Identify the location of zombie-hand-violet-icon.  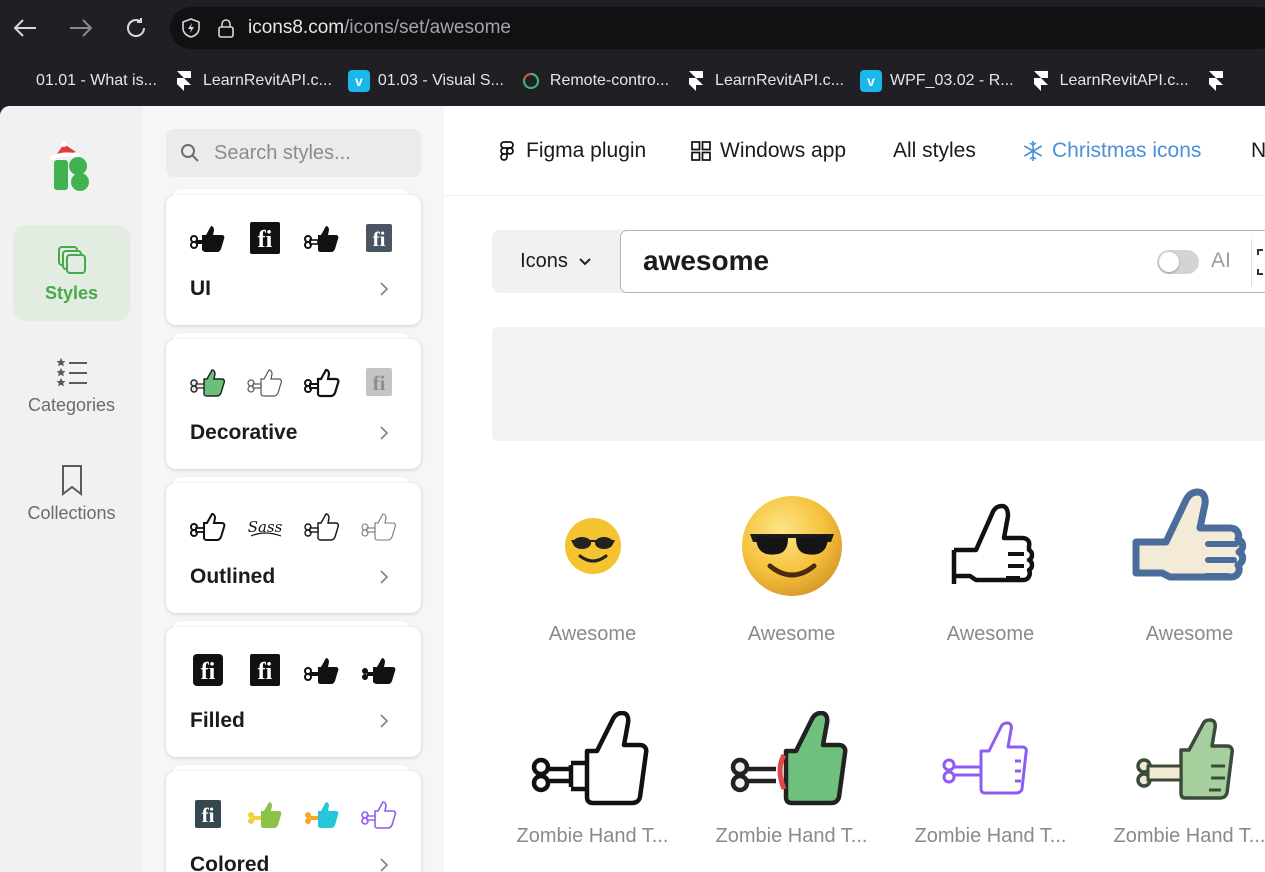
(379, 815).